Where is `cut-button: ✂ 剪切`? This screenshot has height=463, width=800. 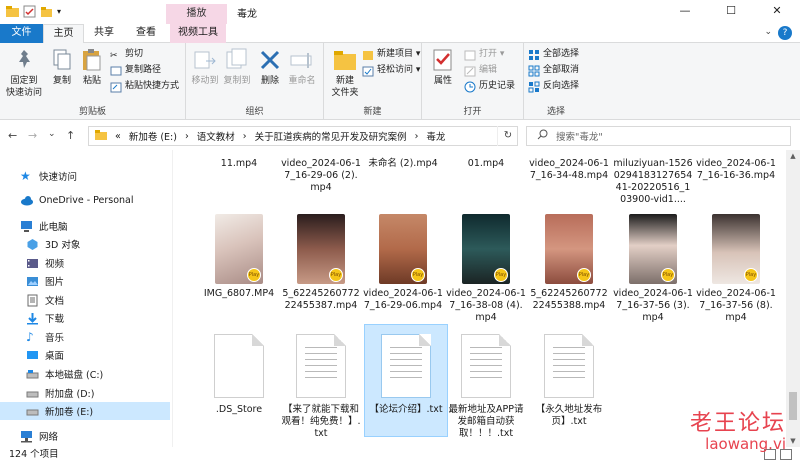
cut-button: ✂ 剪切 is located at coordinates (126, 54).